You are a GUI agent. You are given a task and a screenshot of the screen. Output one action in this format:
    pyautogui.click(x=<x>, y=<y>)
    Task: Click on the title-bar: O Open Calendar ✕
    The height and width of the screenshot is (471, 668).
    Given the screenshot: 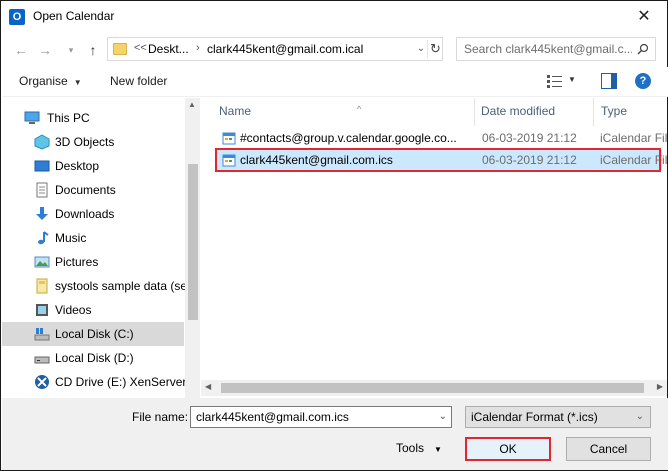 What is the action you would take?
    pyautogui.click(x=334, y=16)
    